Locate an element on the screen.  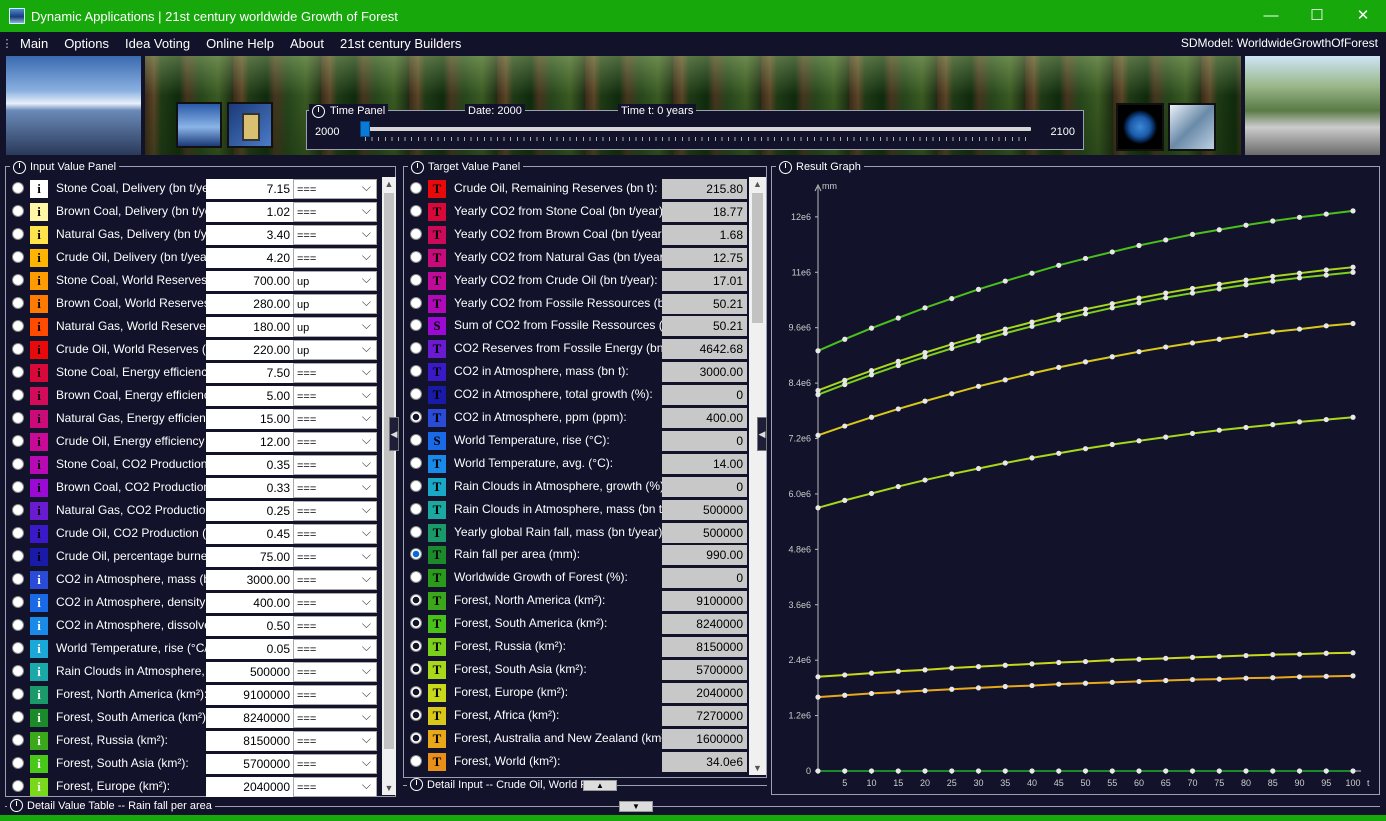
input-row-value: 5.00 is located at coordinates (250, 396).